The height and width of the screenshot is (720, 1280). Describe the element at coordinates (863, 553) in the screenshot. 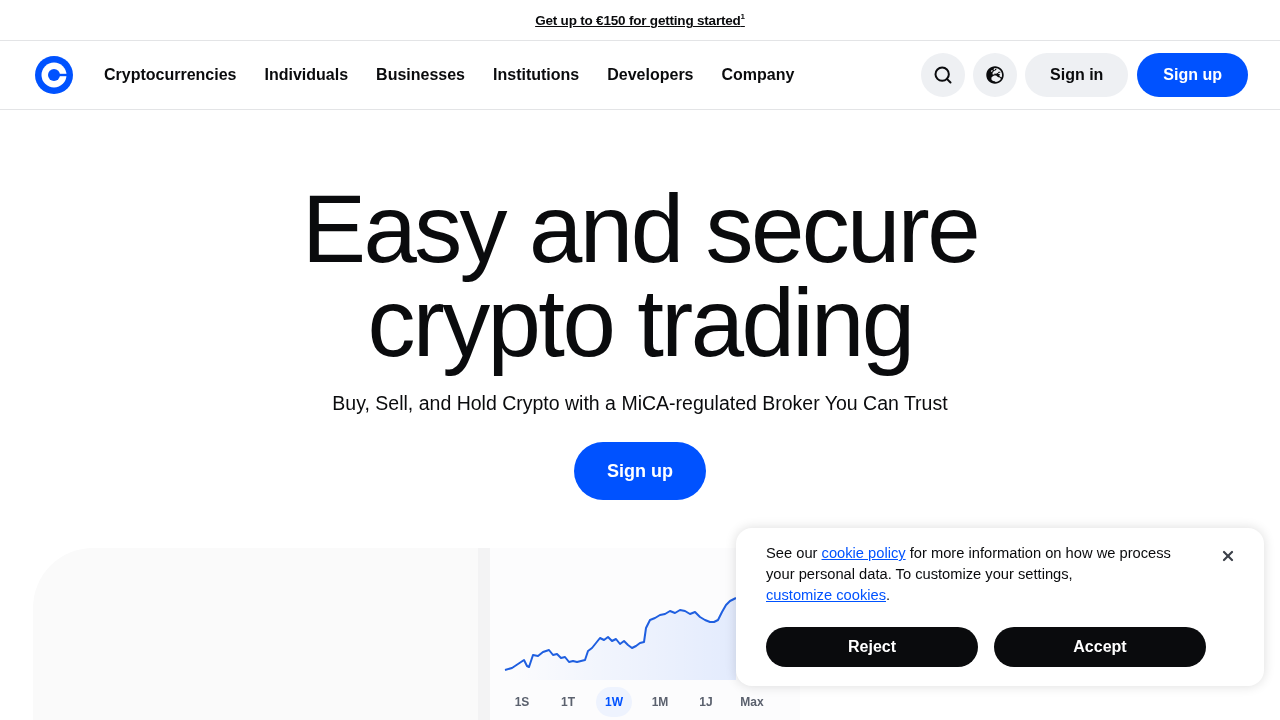

I see `cookie-policy-link: cookie policy` at that location.